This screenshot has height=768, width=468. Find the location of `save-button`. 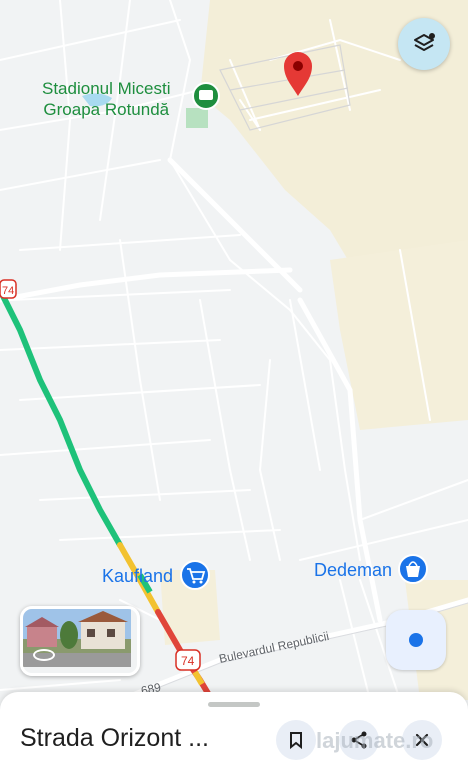

save-button is located at coordinates (296, 740).